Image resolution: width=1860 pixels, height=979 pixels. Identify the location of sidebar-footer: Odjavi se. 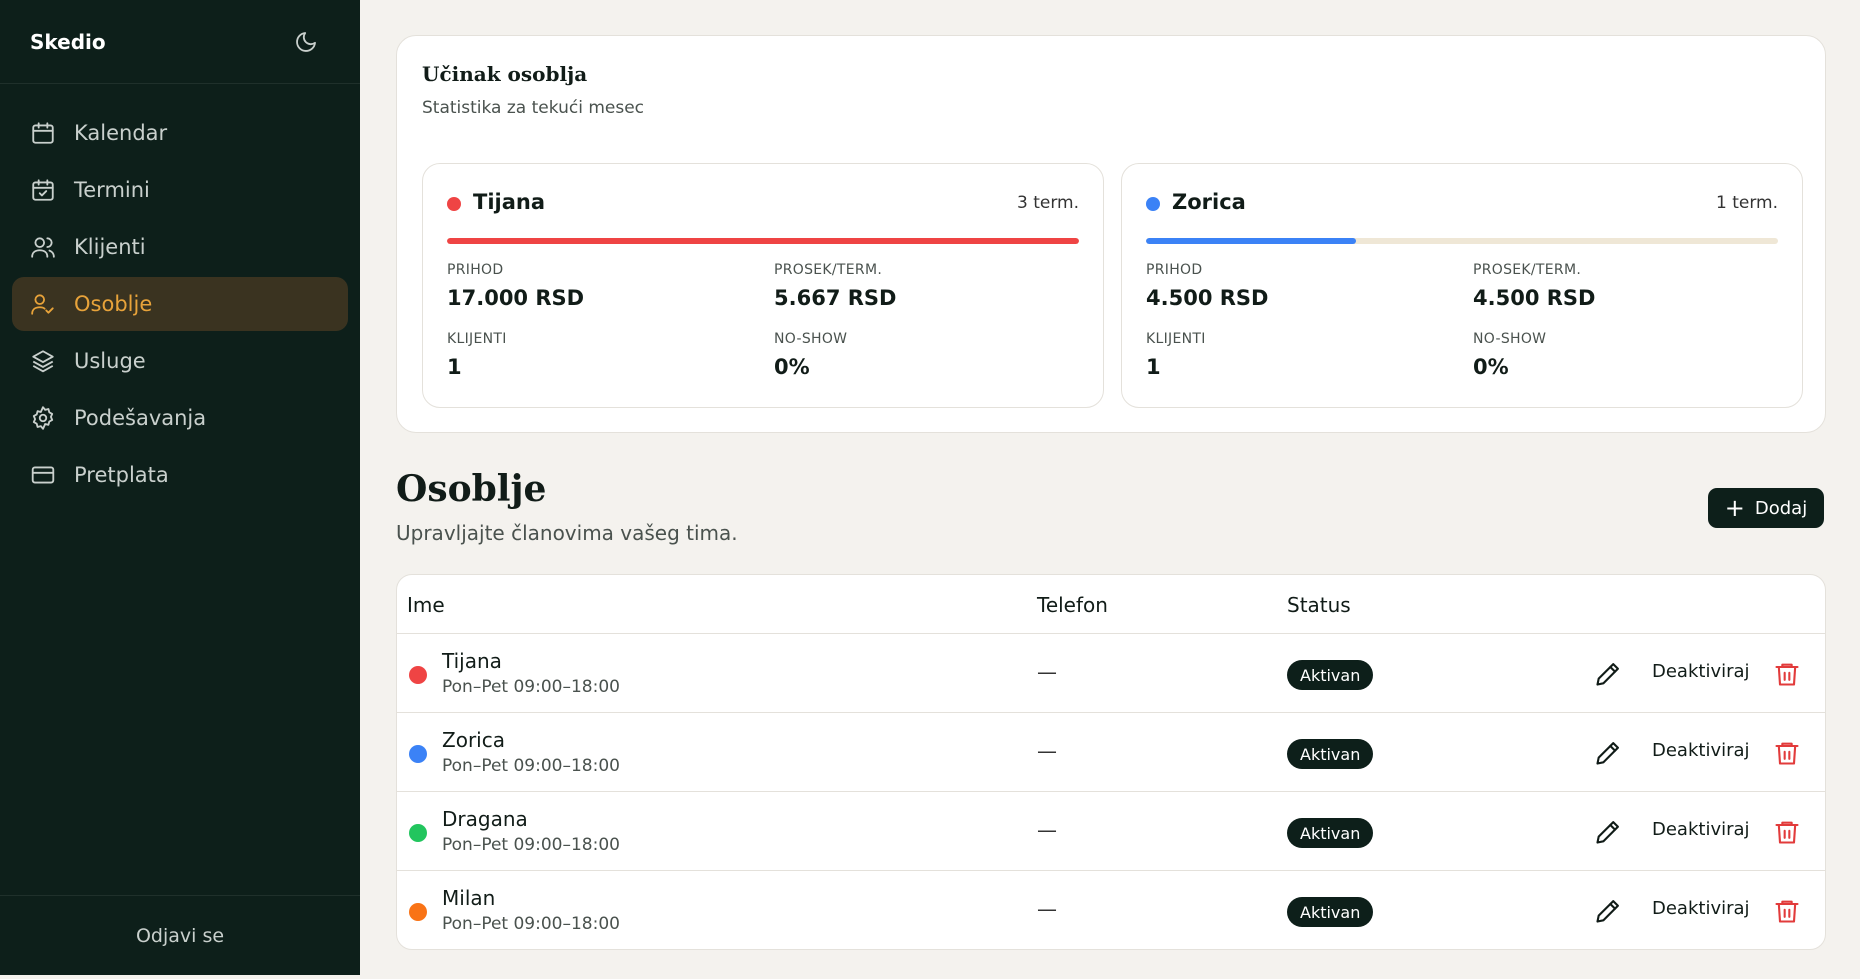
(180, 935).